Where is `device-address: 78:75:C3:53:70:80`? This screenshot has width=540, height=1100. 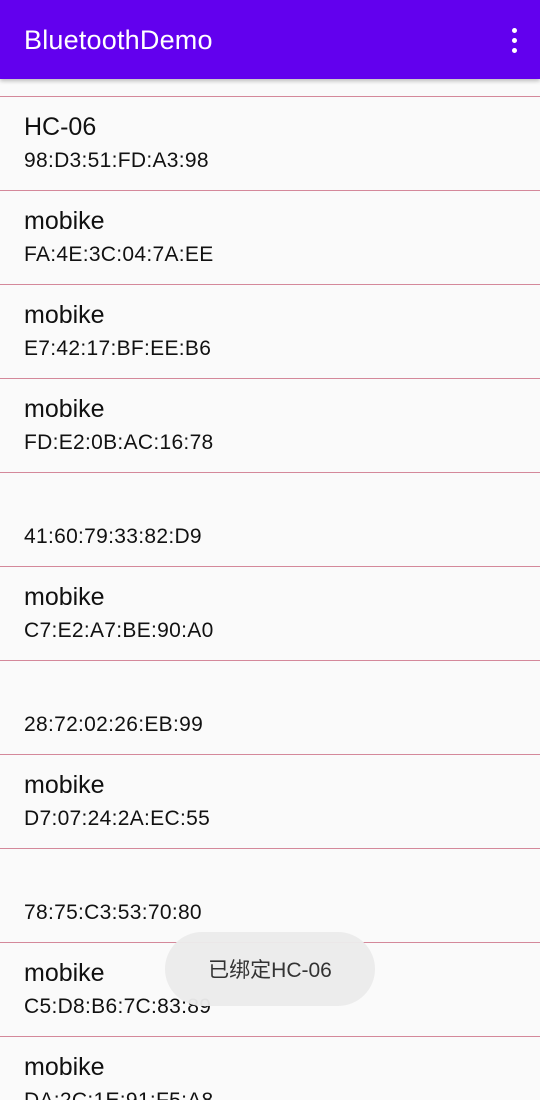
device-address: 78:75:C3:53:70:80 is located at coordinates (113, 912).